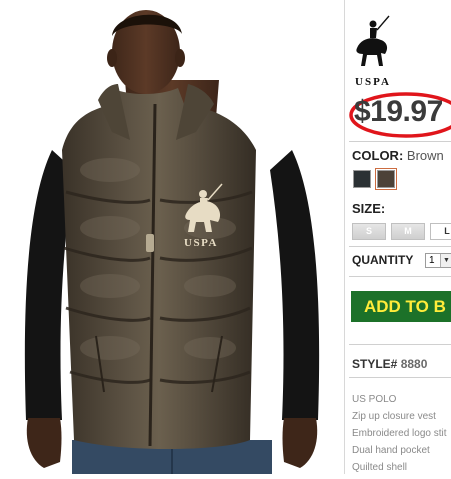  What do you see at coordinates (414, 364) in the screenshot?
I see `style-number-value: 8880` at bounding box center [414, 364].